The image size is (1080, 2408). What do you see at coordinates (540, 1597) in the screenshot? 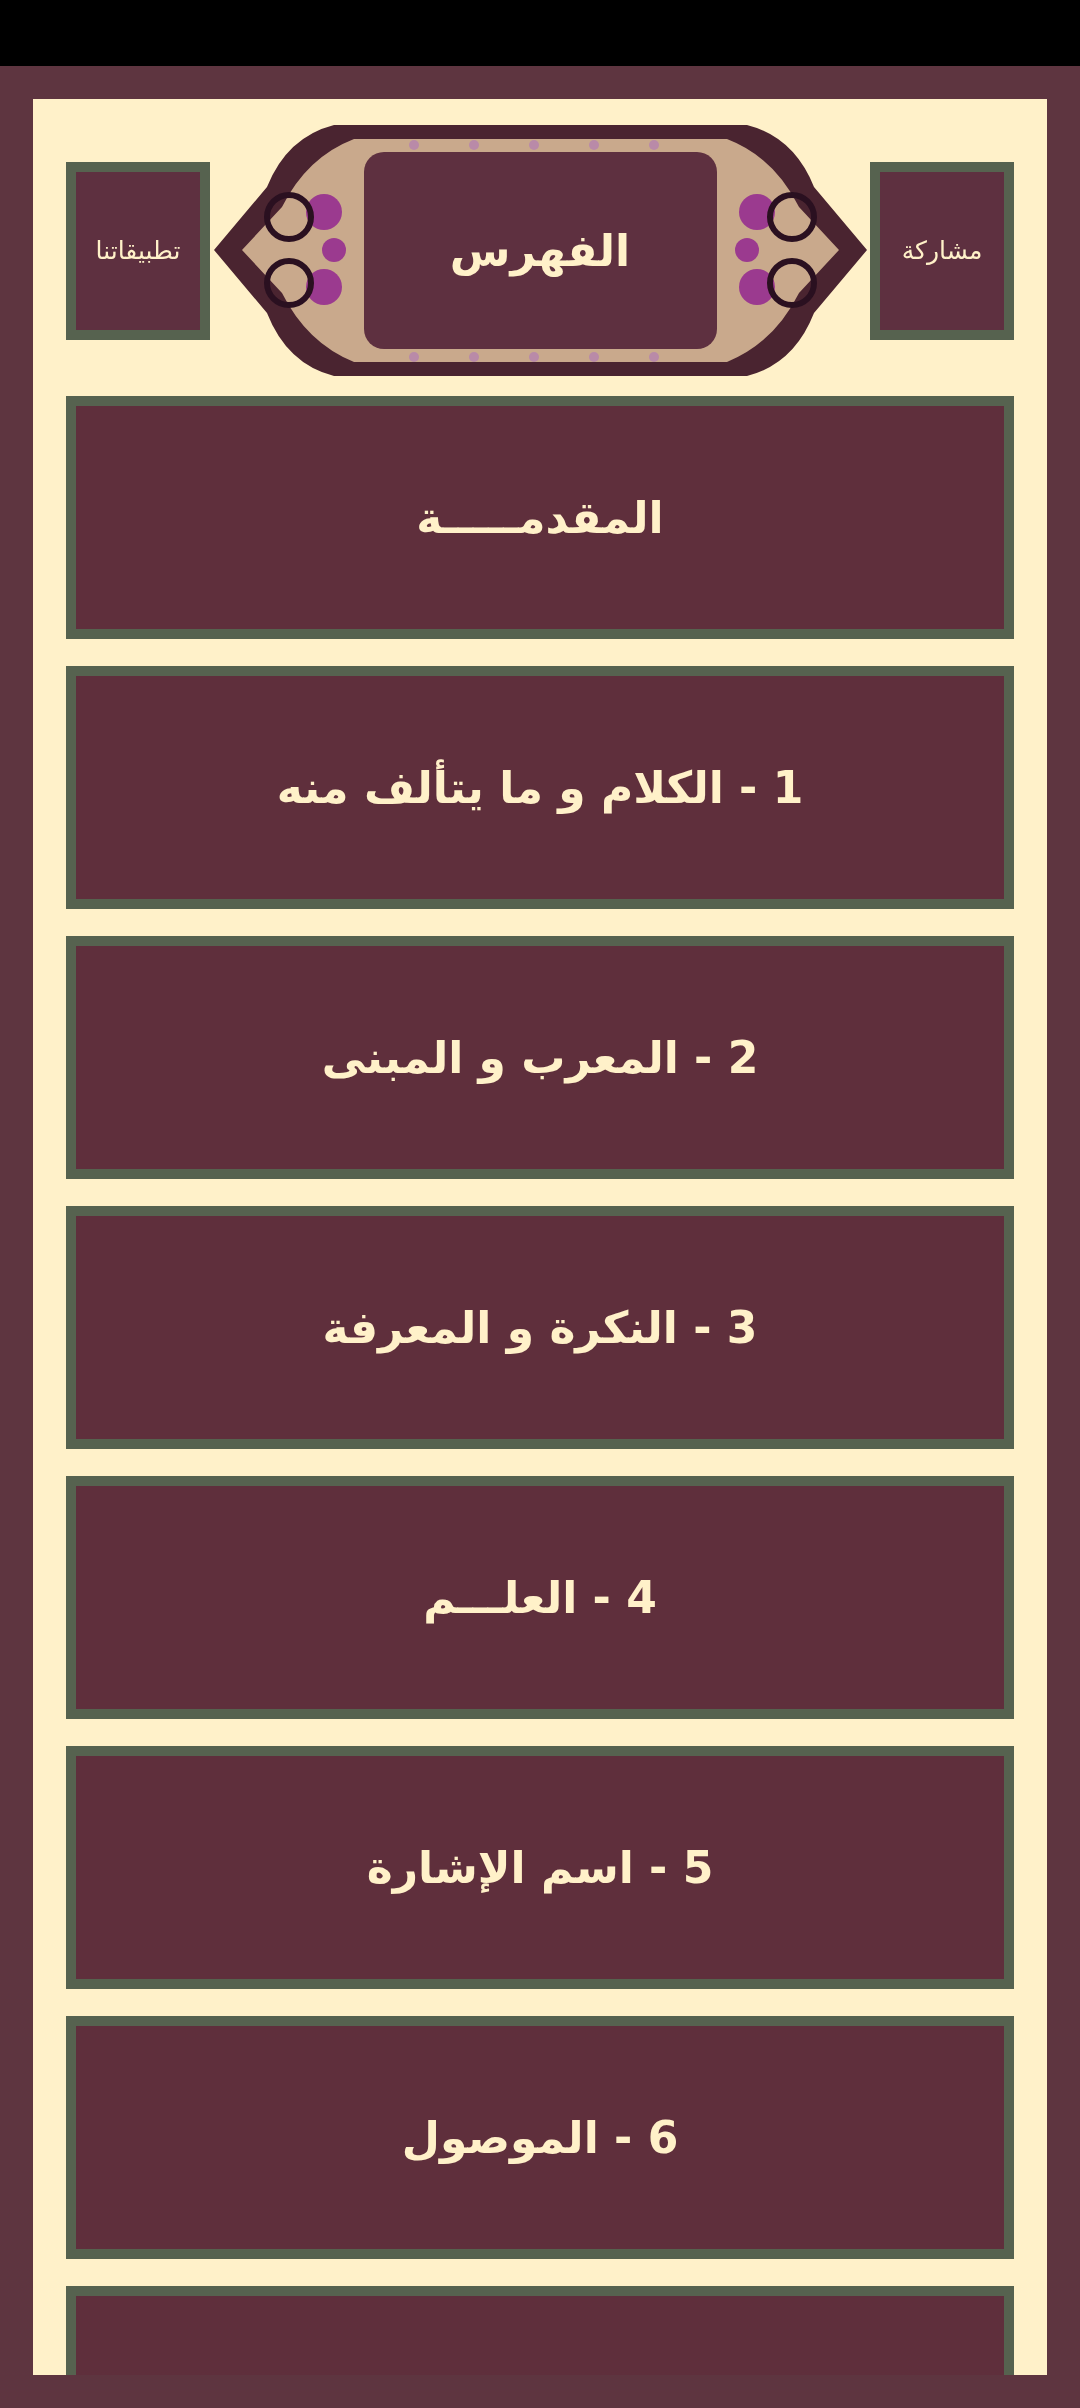
I see `chapter-button: 4 - العلـــم` at bounding box center [540, 1597].